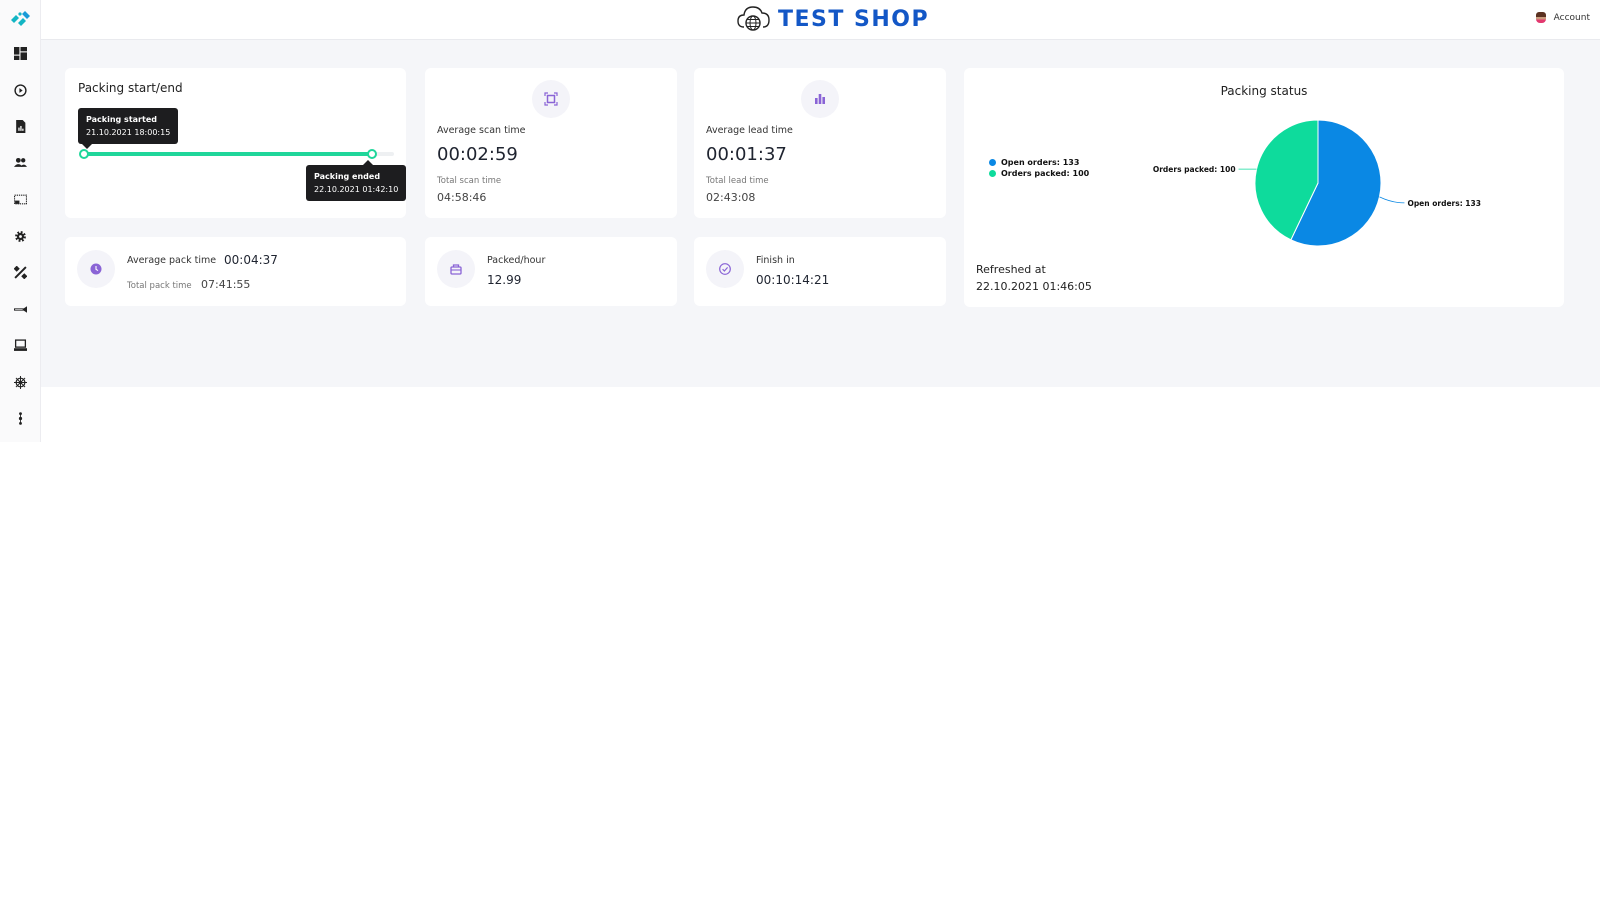 The width and height of the screenshot is (1600, 900). I want to click on computer-icon, so click(20, 345).